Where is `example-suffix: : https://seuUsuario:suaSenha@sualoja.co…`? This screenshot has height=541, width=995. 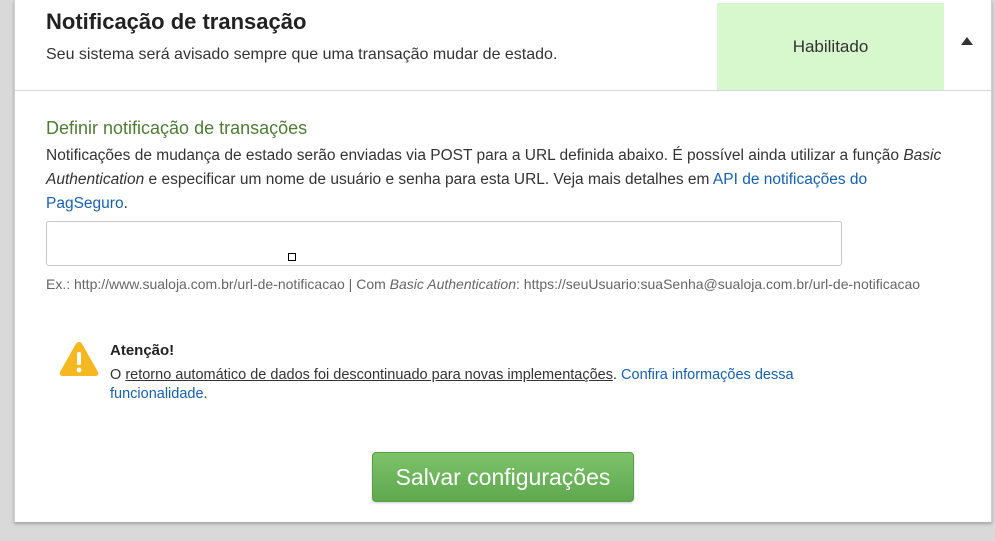
example-suffix: : https://seuUsuario:suaSenha@sualoja.co… is located at coordinates (718, 284).